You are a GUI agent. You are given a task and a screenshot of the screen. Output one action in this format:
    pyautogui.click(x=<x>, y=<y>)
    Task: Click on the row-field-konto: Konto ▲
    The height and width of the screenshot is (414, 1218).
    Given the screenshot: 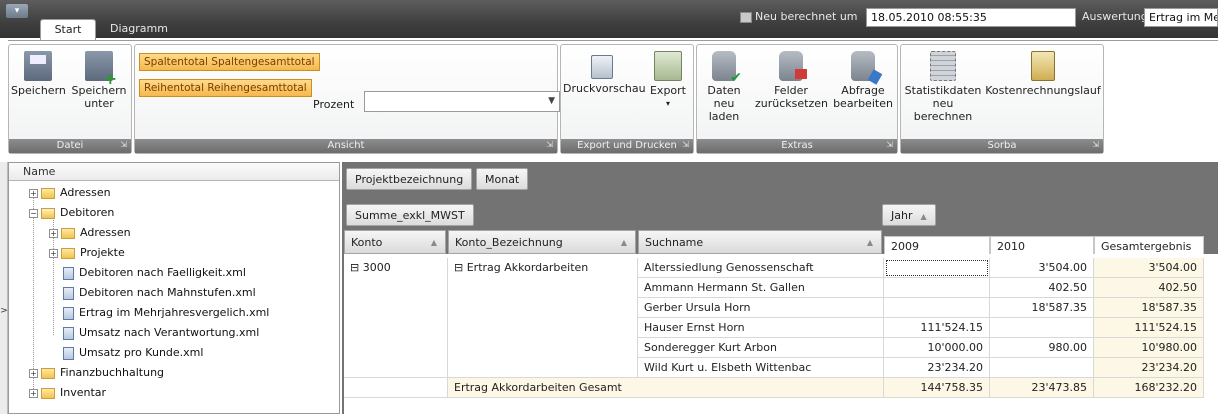 What is the action you would take?
    pyautogui.click(x=395, y=242)
    